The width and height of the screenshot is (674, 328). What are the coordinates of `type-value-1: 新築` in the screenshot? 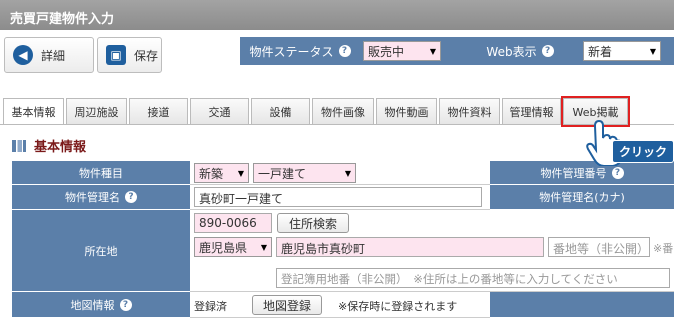 It's located at (211, 173).